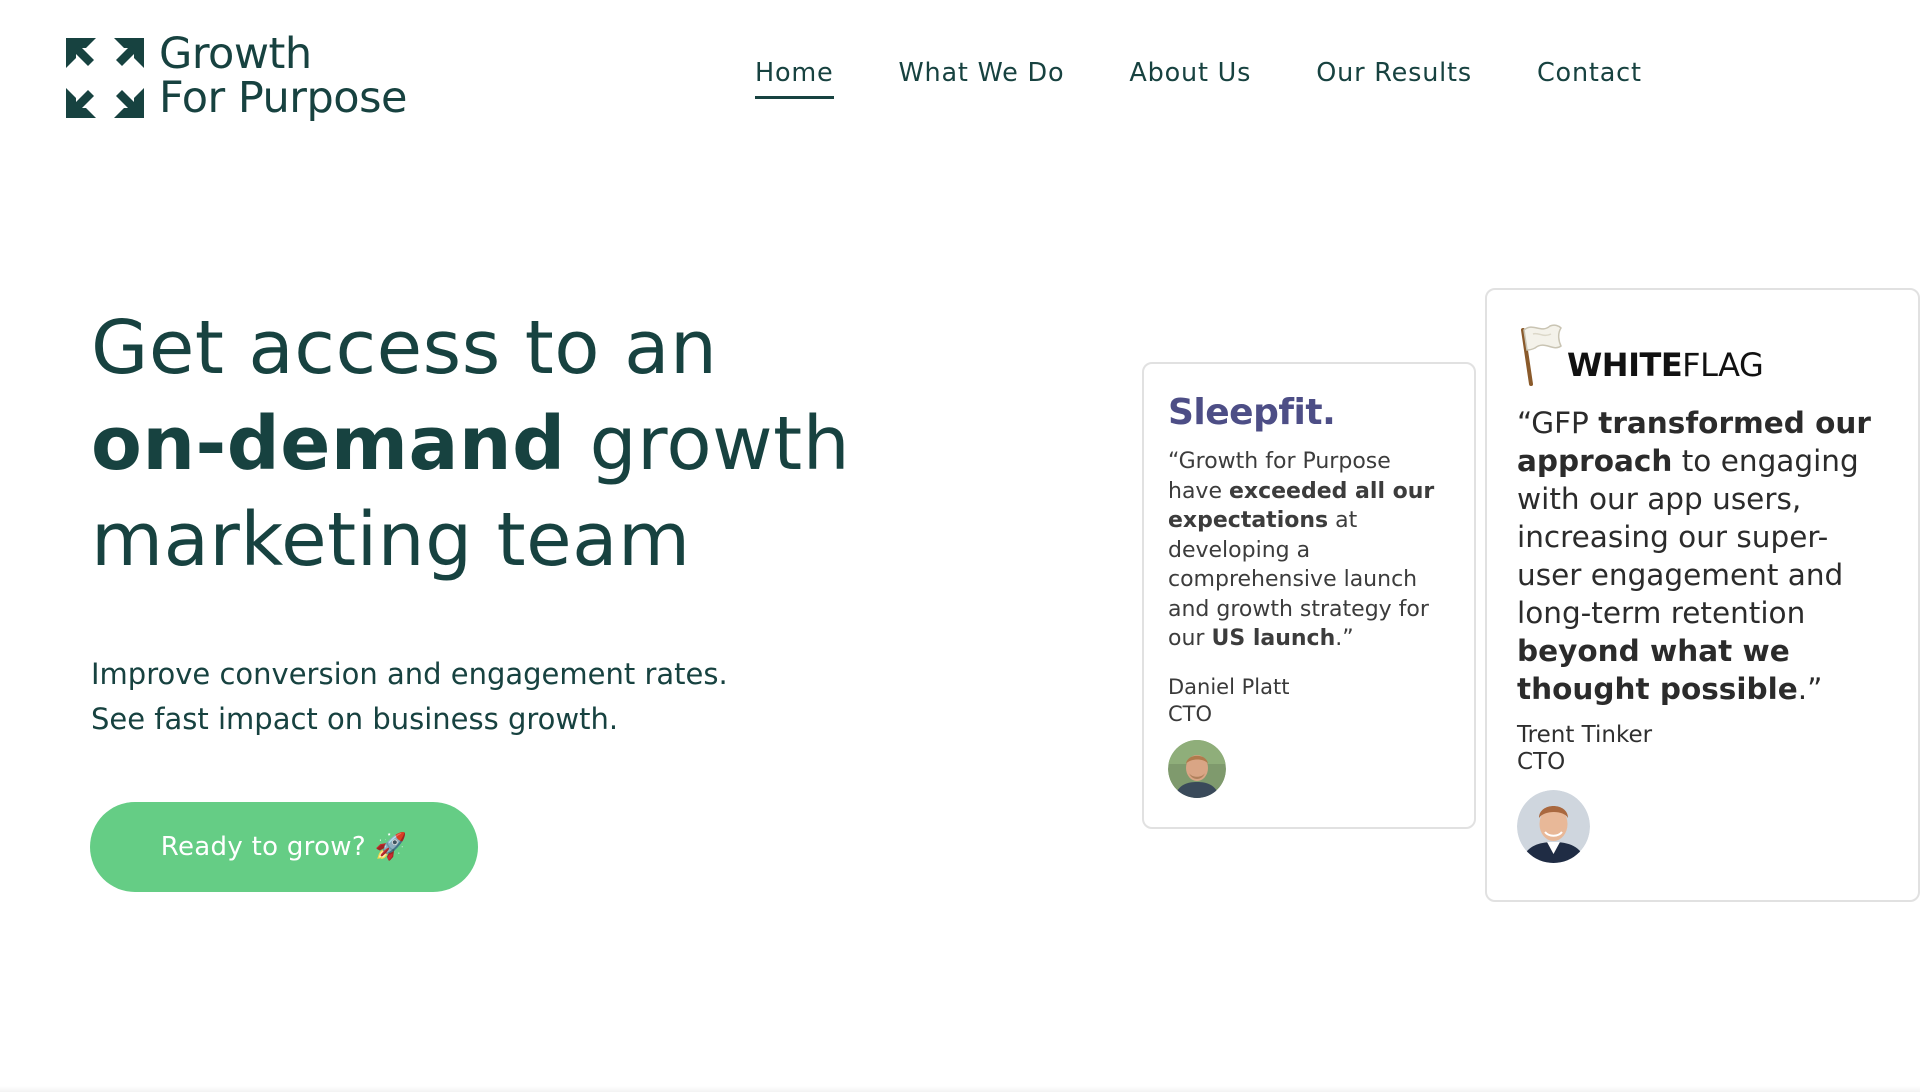 Image resolution: width=1920 pixels, height=1092 pixels. What do you see at coordinates (284, 847) in the screenshot?
I see `ready-to-grow-button: Ready to grow? 🚀` at bounding box center [284, 847].